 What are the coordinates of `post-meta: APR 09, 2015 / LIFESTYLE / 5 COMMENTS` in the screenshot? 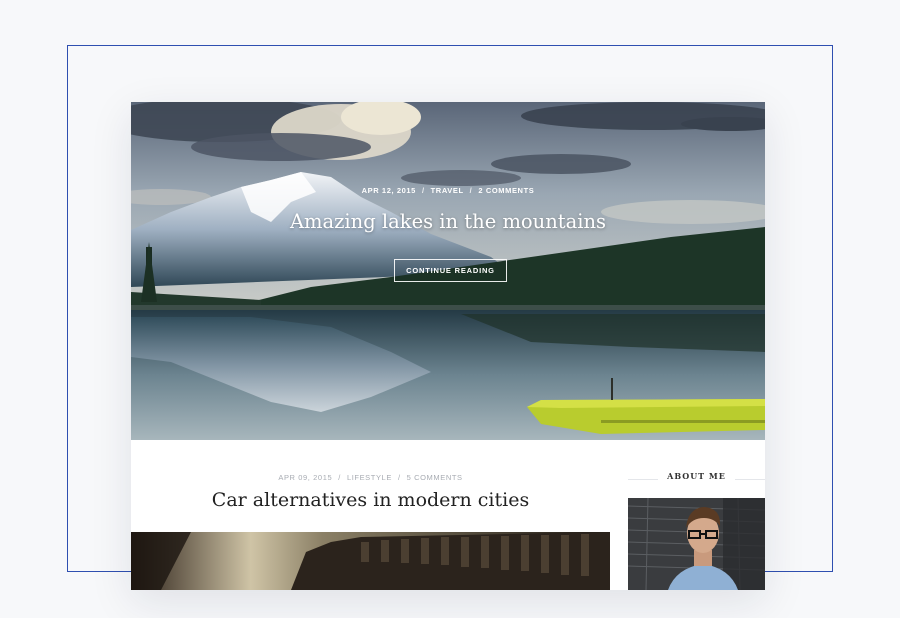 It's located at (370, 477).